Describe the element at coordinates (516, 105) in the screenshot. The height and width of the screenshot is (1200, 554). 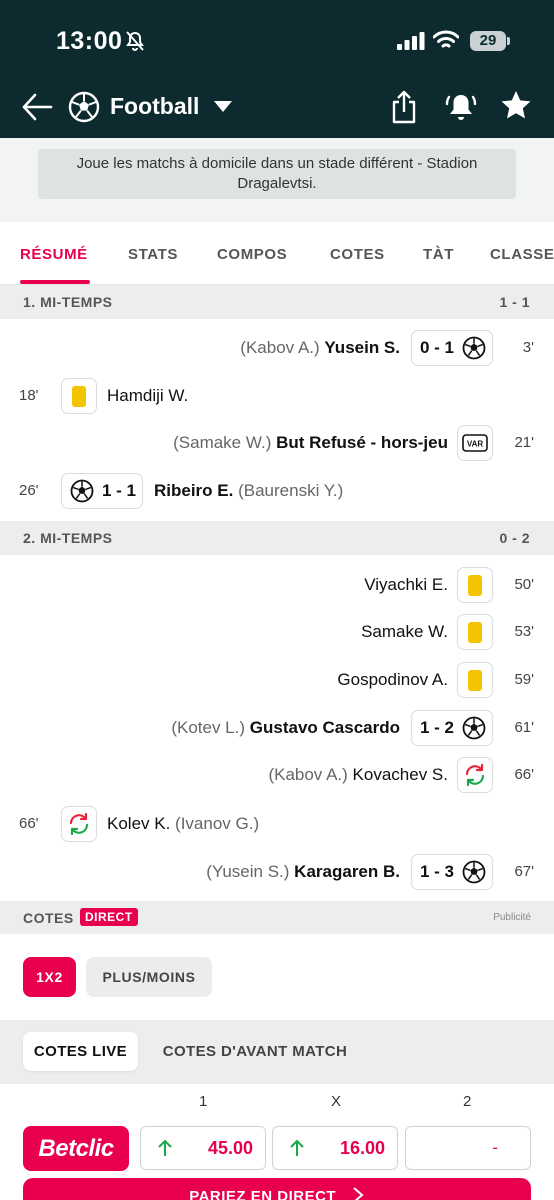
I see `star-icon` at that location.